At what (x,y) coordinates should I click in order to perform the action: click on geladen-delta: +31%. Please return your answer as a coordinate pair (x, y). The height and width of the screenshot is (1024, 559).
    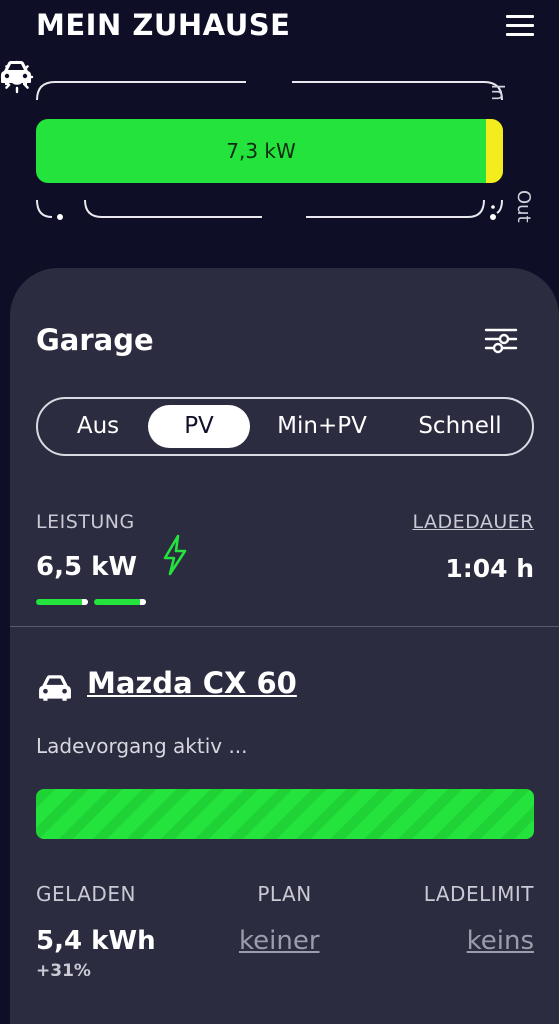
    Looking at the image, I should click on (63, 971).